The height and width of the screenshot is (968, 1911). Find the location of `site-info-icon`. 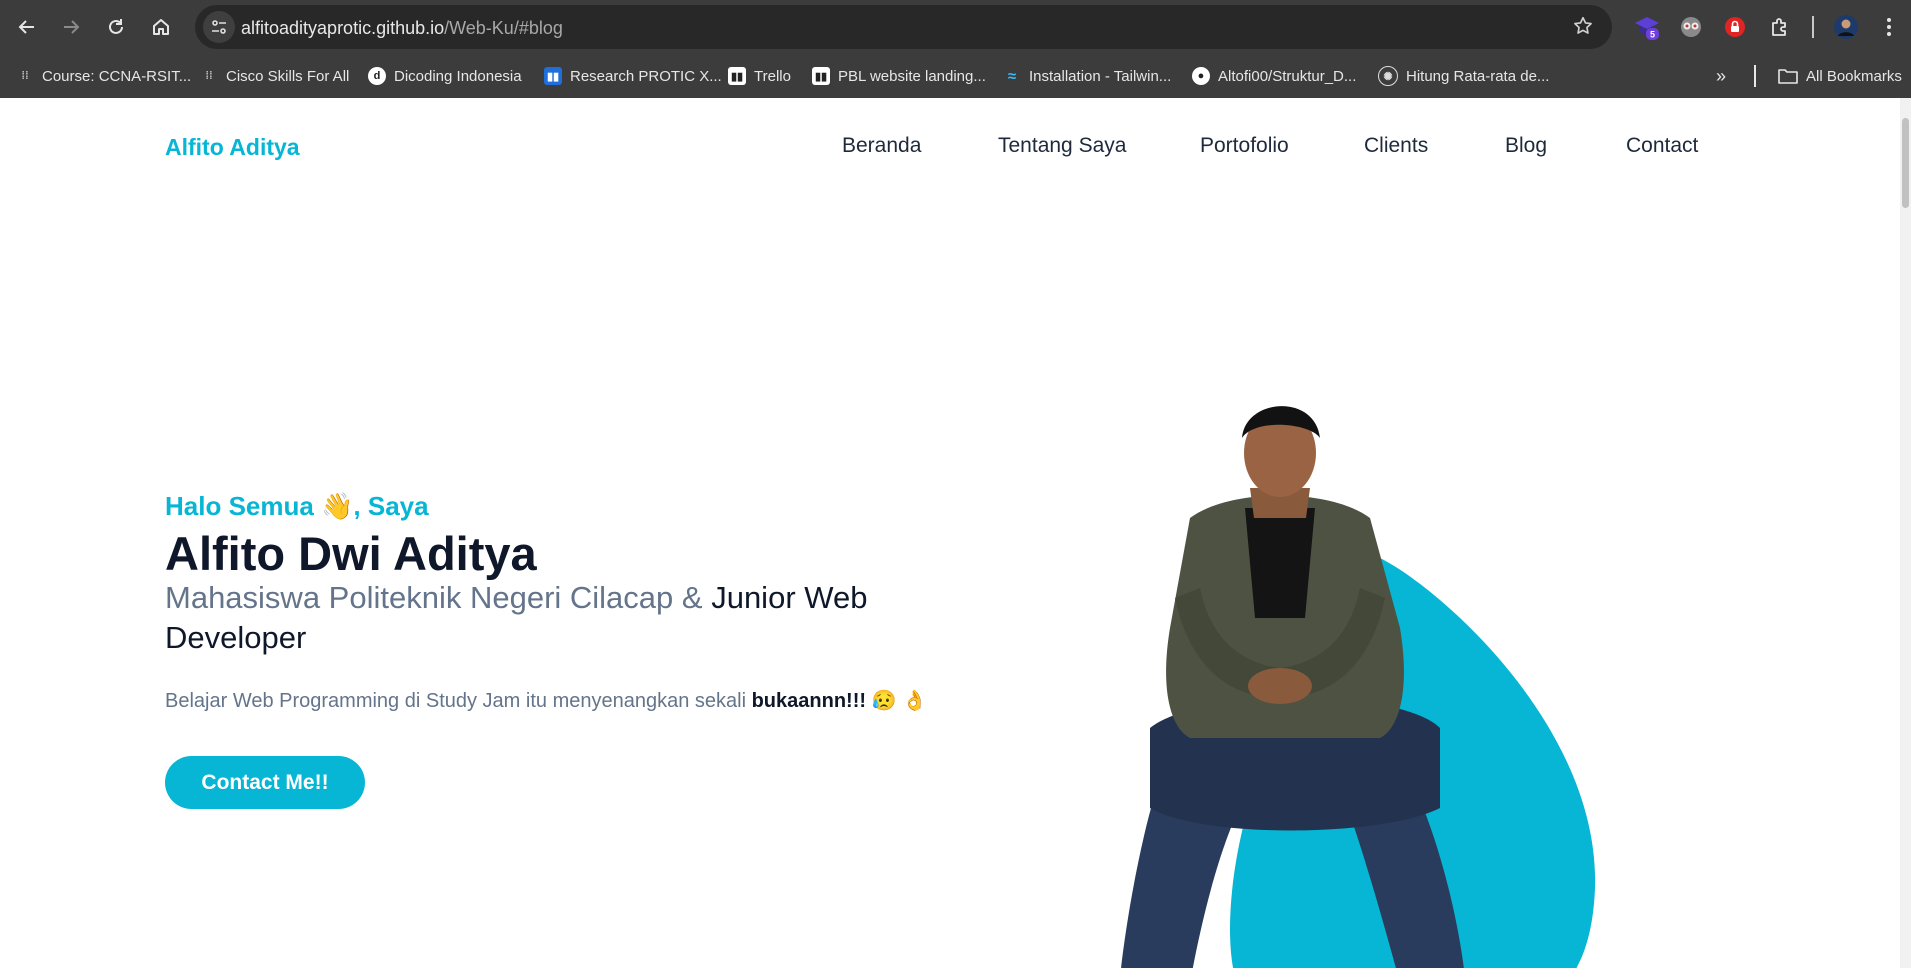

site-info-icon is located at coordinates (219, 27).